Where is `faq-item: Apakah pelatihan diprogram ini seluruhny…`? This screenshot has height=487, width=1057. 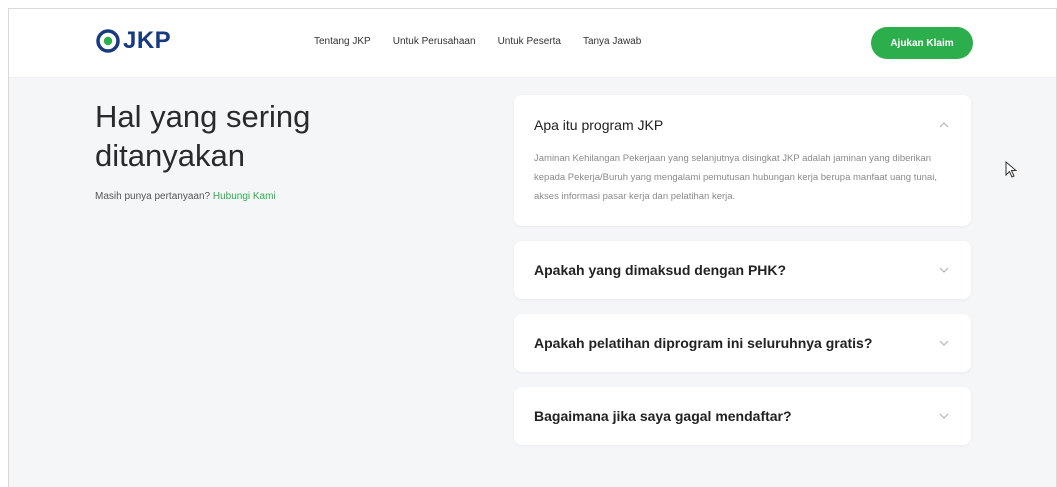
faq-item: Apakah pelatihan diprogram ini seluruhny… is located at coordinates (742, 343).